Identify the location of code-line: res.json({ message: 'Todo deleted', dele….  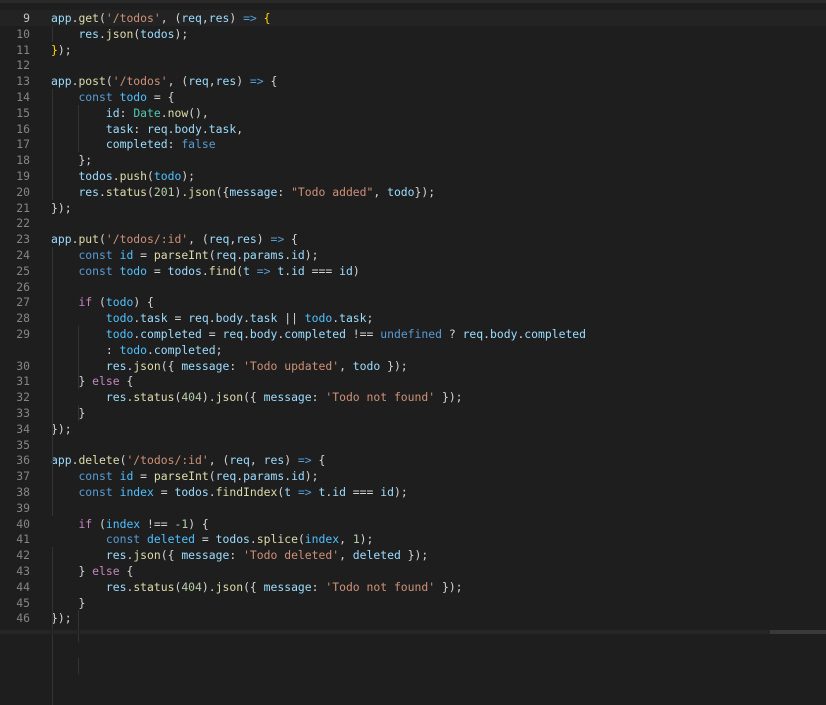
(239, 555).